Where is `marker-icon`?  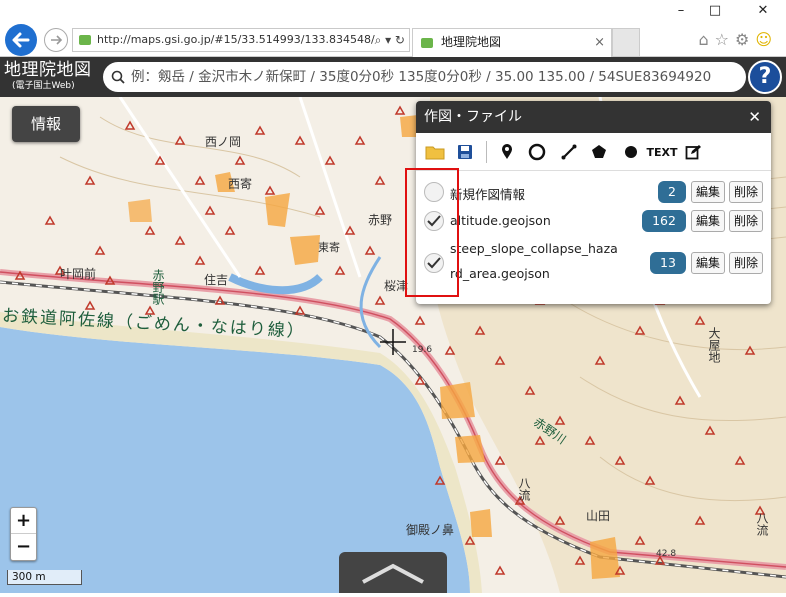
marker-icon is located at coordinates (507, 152).